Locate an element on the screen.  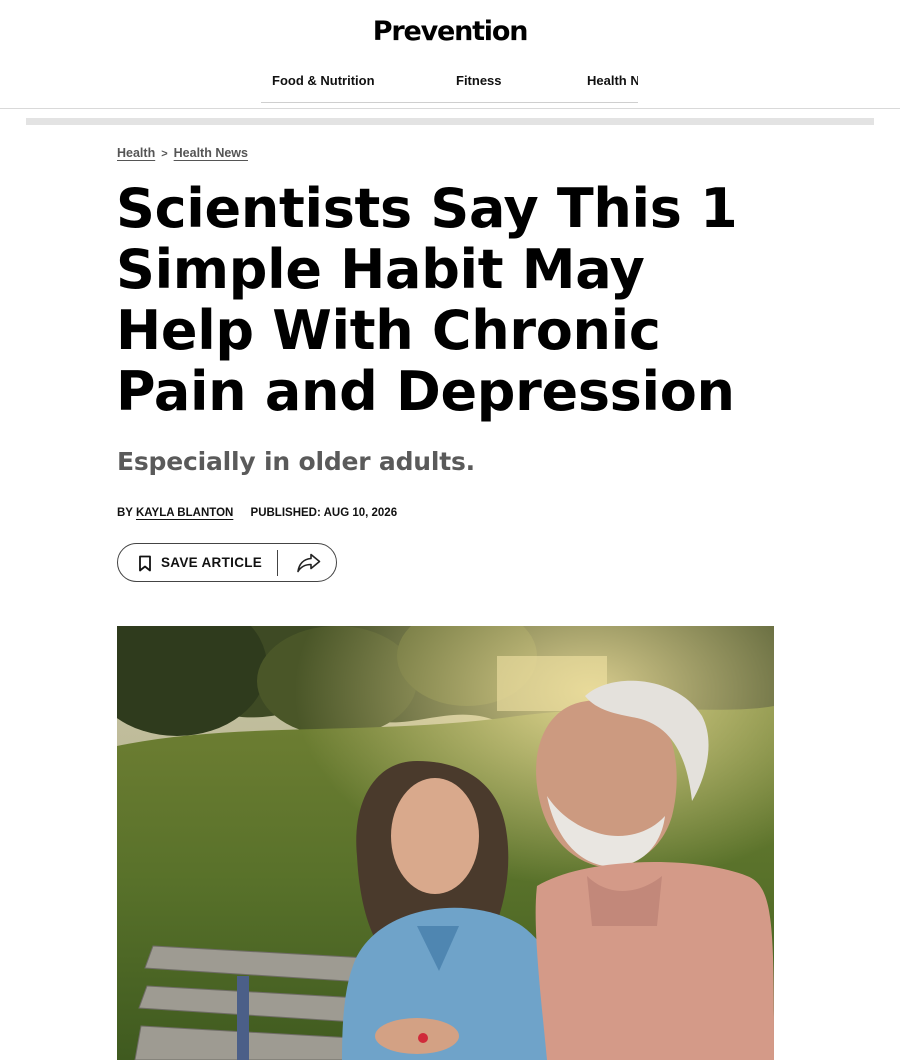
actions-divider is located at coordinates (277, 563).